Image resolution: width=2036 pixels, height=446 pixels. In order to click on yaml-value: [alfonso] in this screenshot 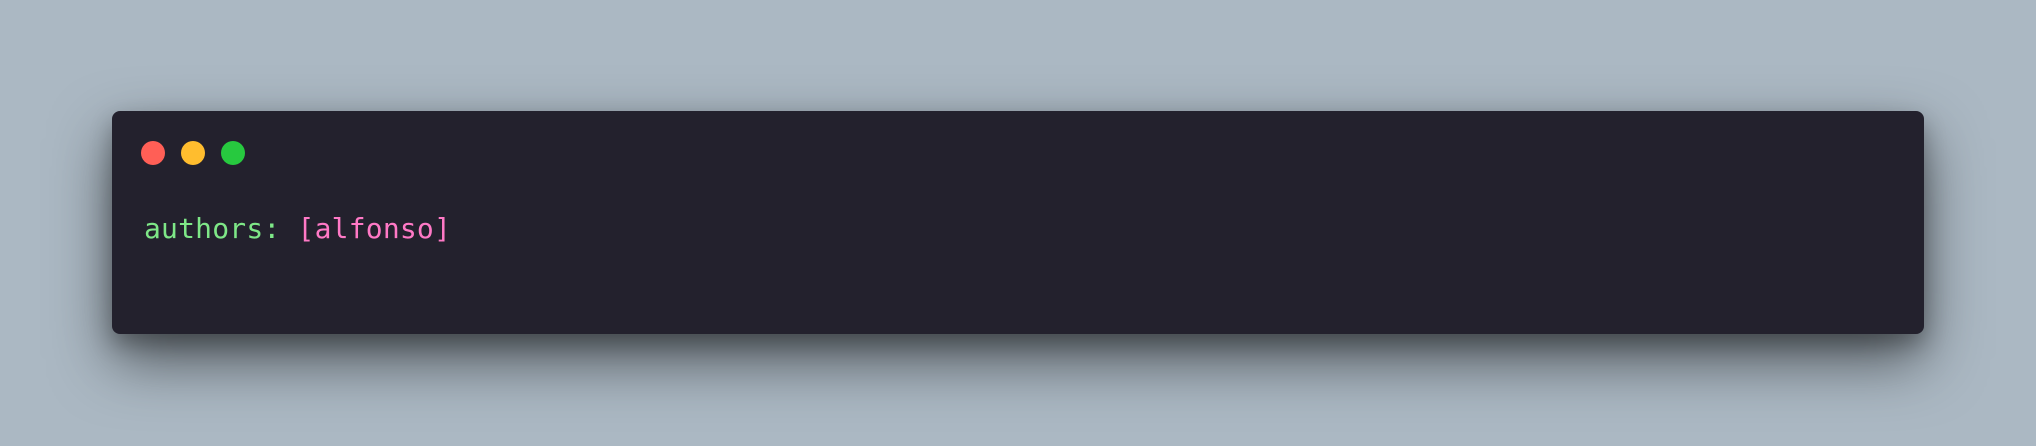, I will do `click(374, 228)`.